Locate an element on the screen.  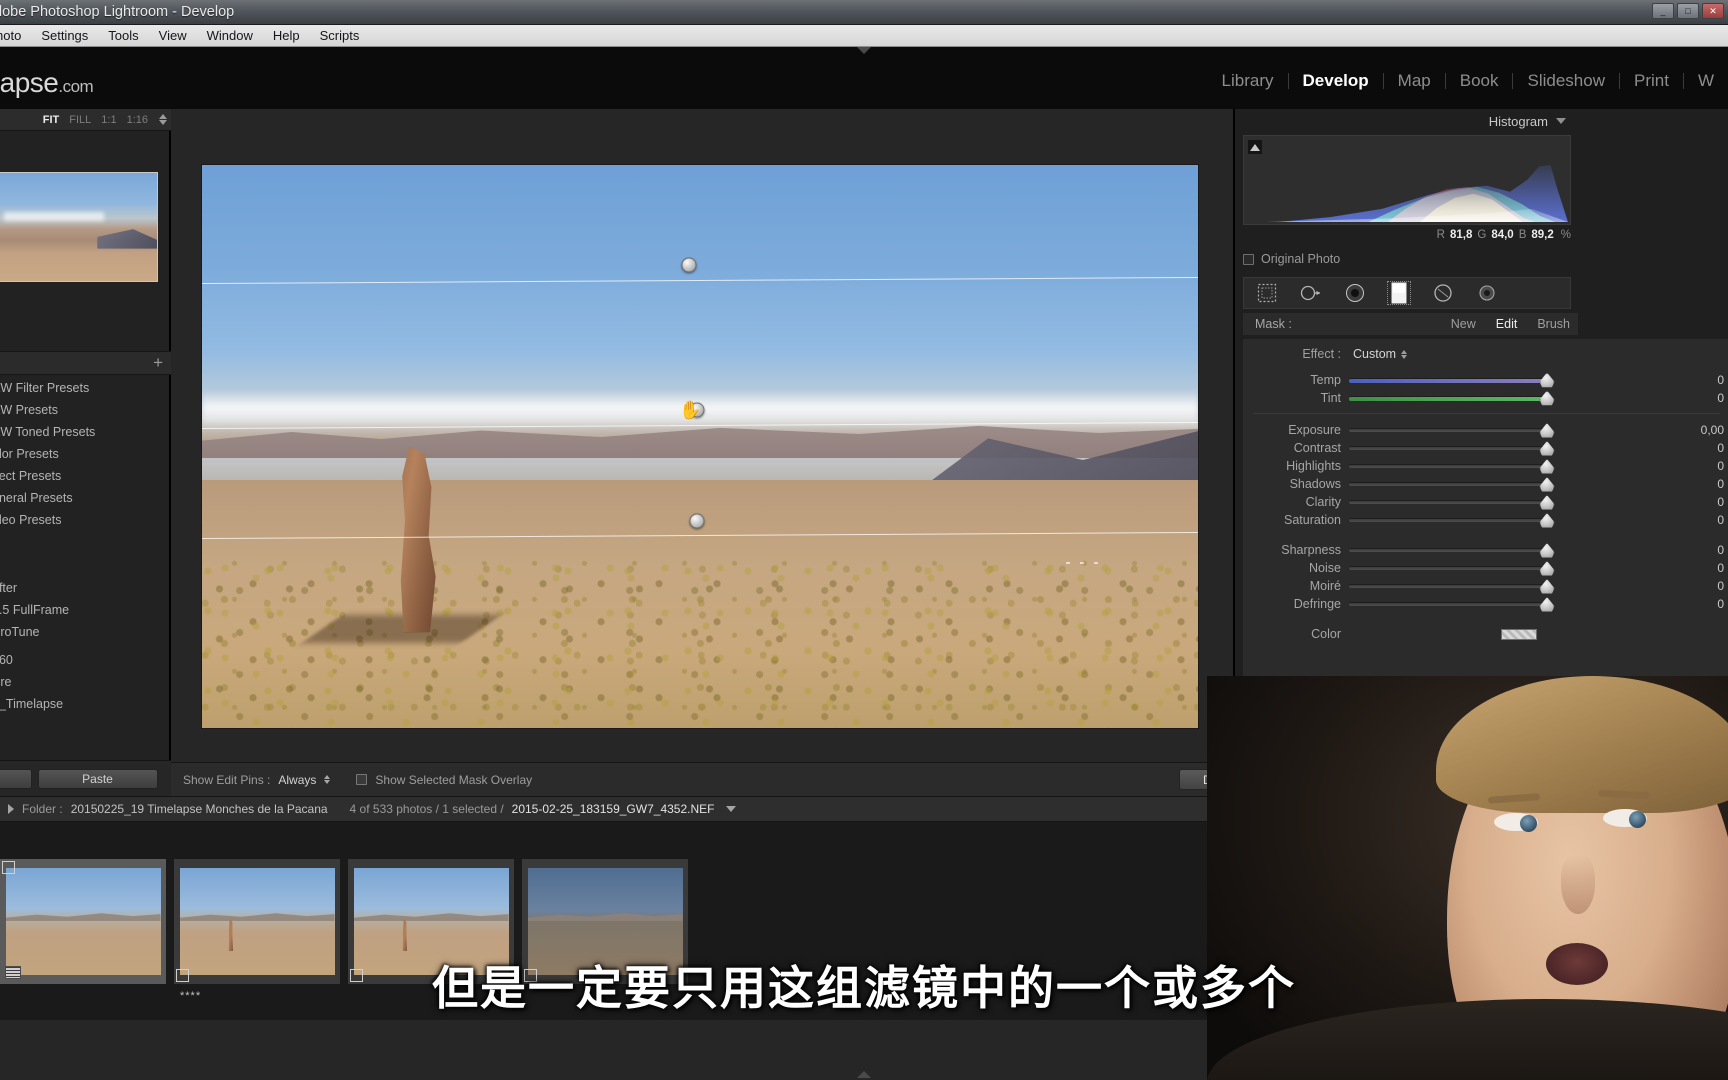
maximize-button: □ is located at coordinates (1688, 11).